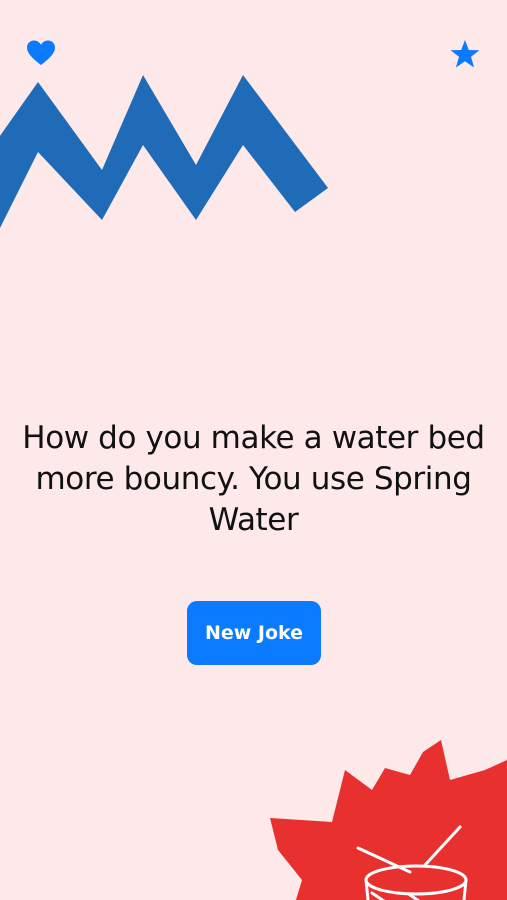 The image size is (507, 900). I want to click on rate-button, so click(465, 54).